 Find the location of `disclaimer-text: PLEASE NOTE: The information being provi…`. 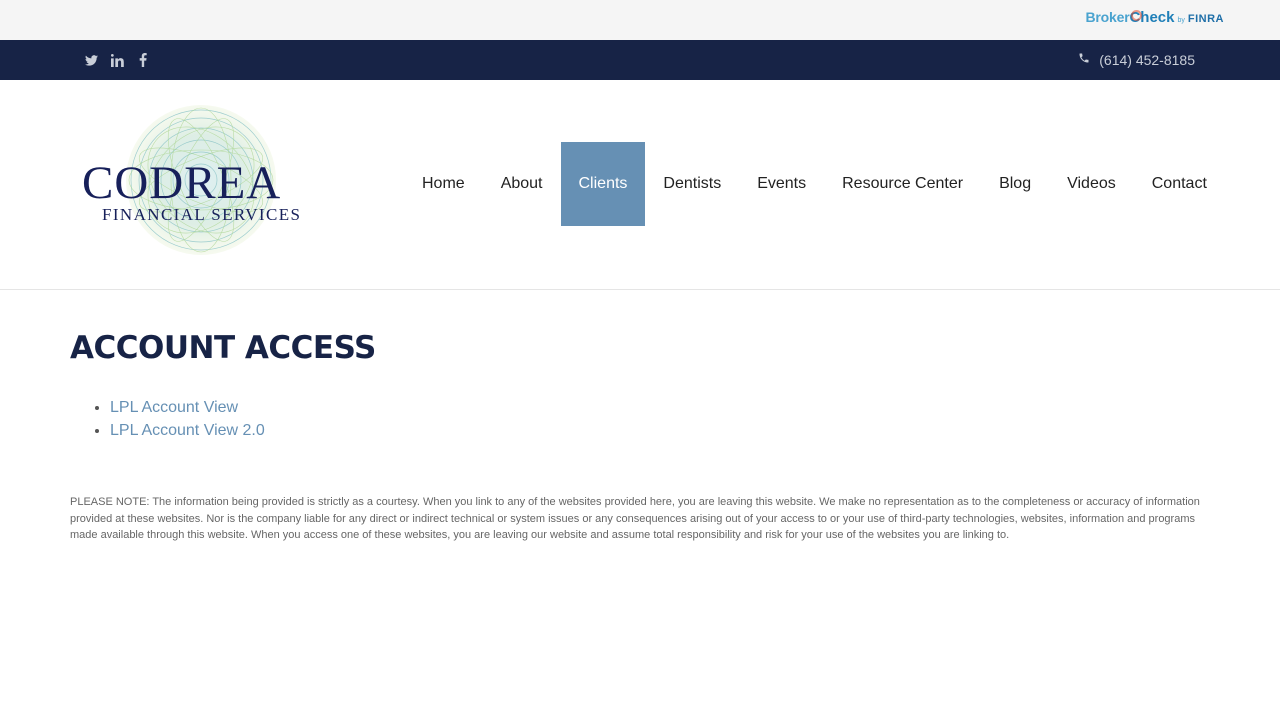

disclaimer-text: PLEASE NOTE: The information being provi… is located at coordinates (635, 518).